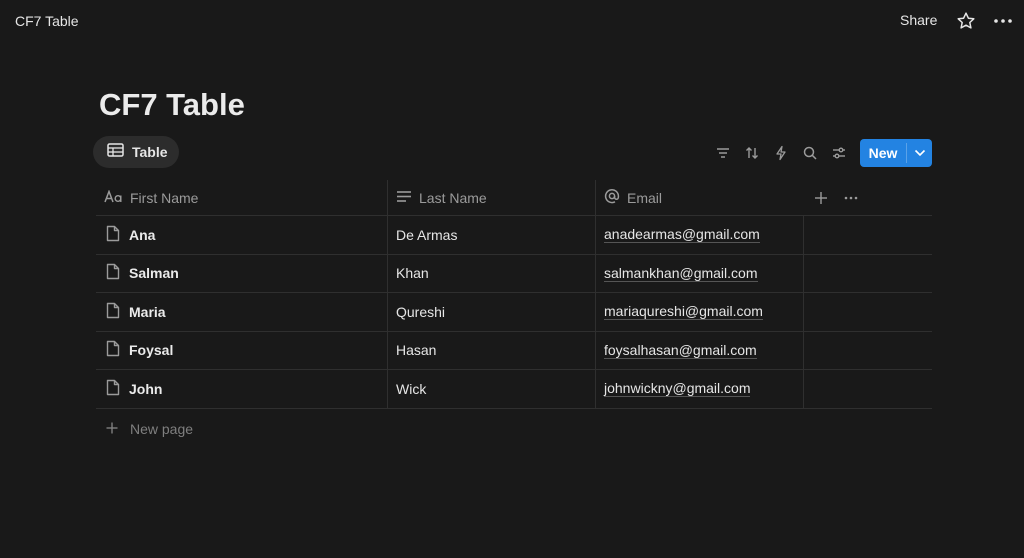  I want to click on table-row: Foysal Hasan foysalhasan@gmail.com, so click(514, 350).